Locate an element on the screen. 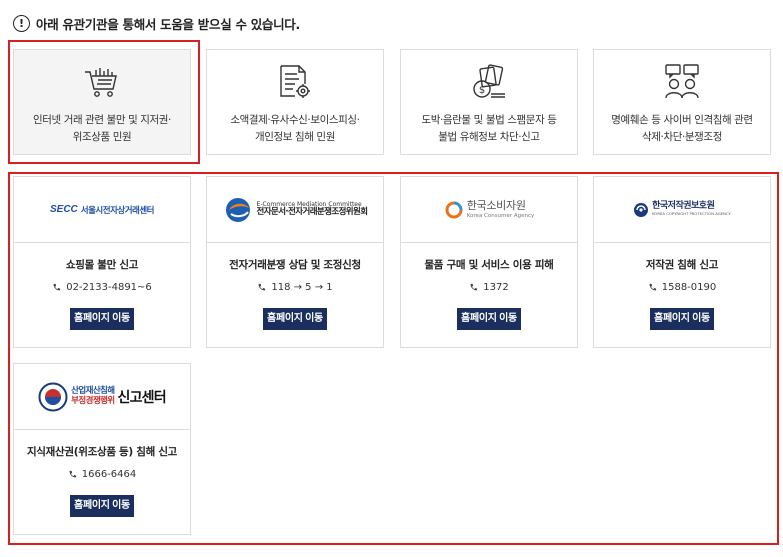 The height and width of the screenshot is (557, 783). gambling-coin-icon: $ is located at coordinates (489, 81).